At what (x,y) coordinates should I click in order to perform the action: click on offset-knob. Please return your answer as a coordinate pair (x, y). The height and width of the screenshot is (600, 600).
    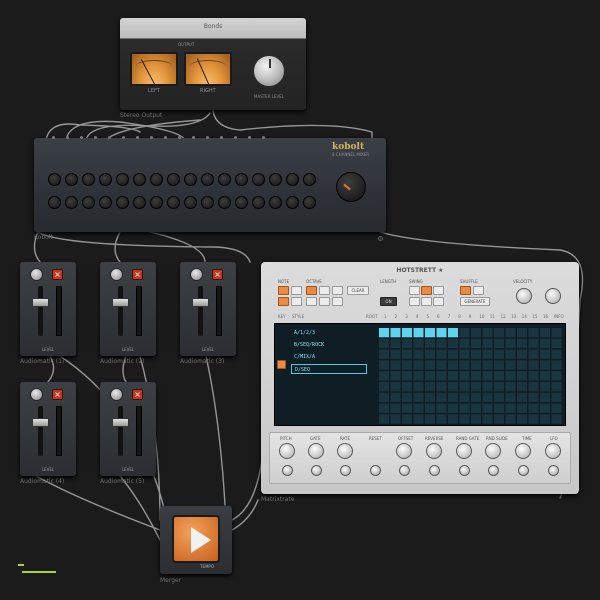
    Looking at the image, I should click on (404, 451).